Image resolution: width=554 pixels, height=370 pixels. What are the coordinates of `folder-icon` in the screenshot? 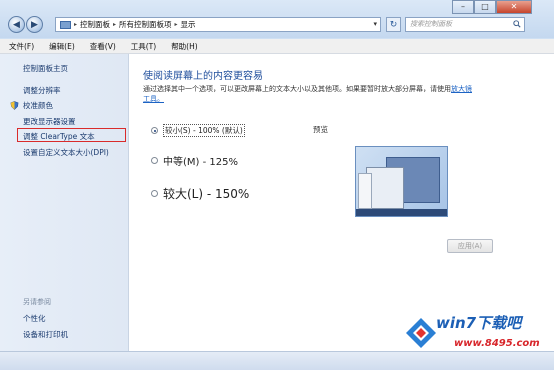 It's located at (65, 24).